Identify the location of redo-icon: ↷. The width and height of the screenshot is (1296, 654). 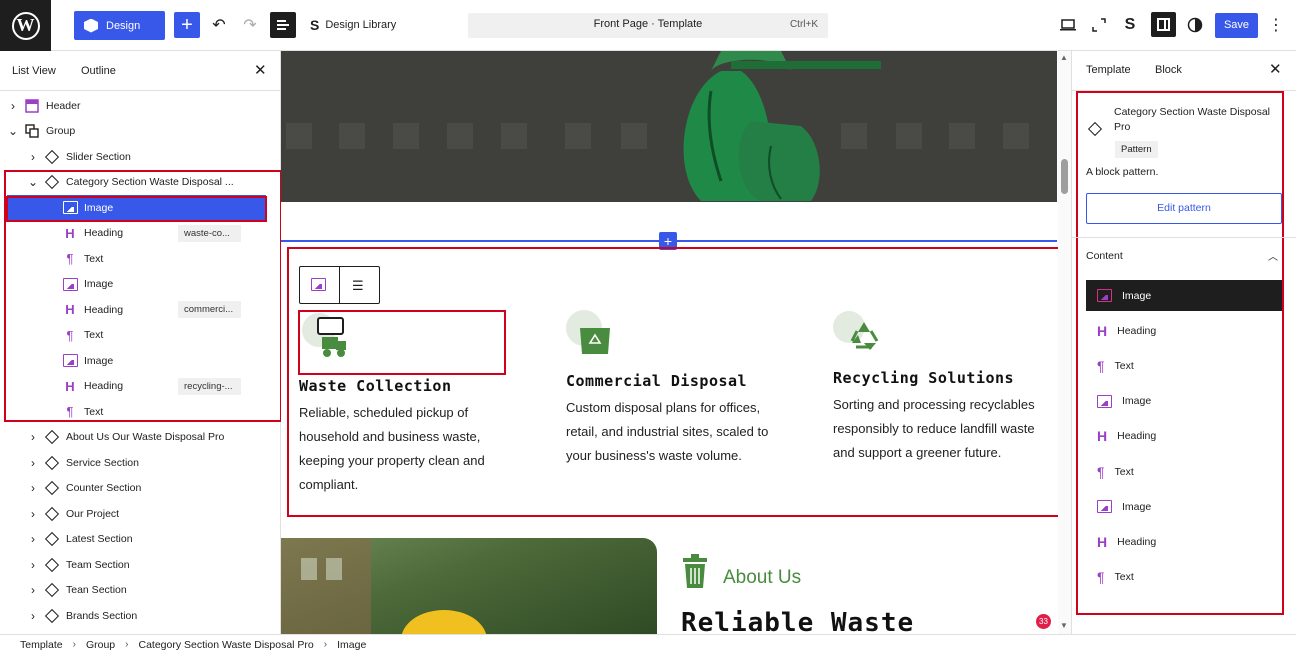
(250, 25).